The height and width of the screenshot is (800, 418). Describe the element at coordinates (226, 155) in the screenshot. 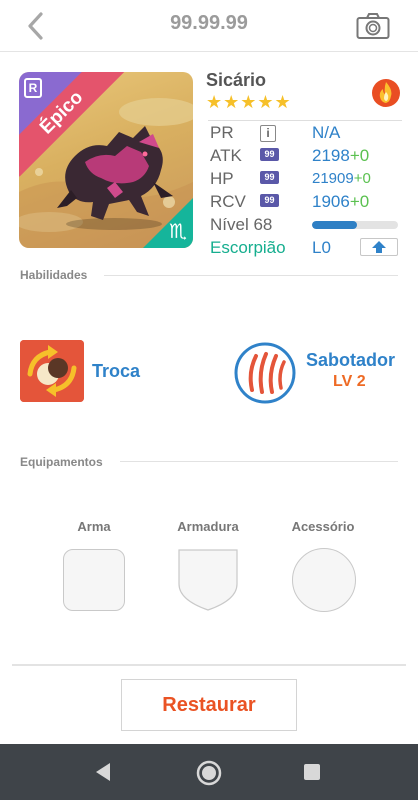

I see `atk-label: ATK` at that location.